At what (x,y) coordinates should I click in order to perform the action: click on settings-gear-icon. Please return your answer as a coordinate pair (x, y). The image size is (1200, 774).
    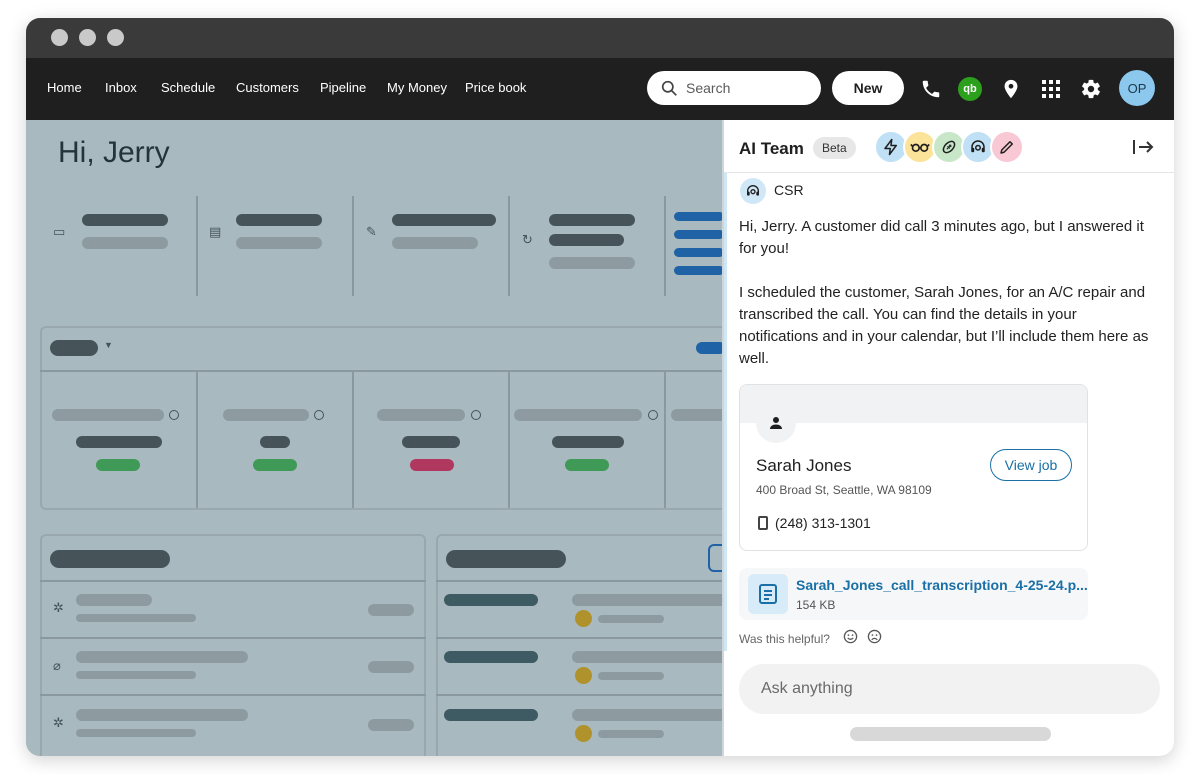
    Looking at the image, I should click on (1091, 89).